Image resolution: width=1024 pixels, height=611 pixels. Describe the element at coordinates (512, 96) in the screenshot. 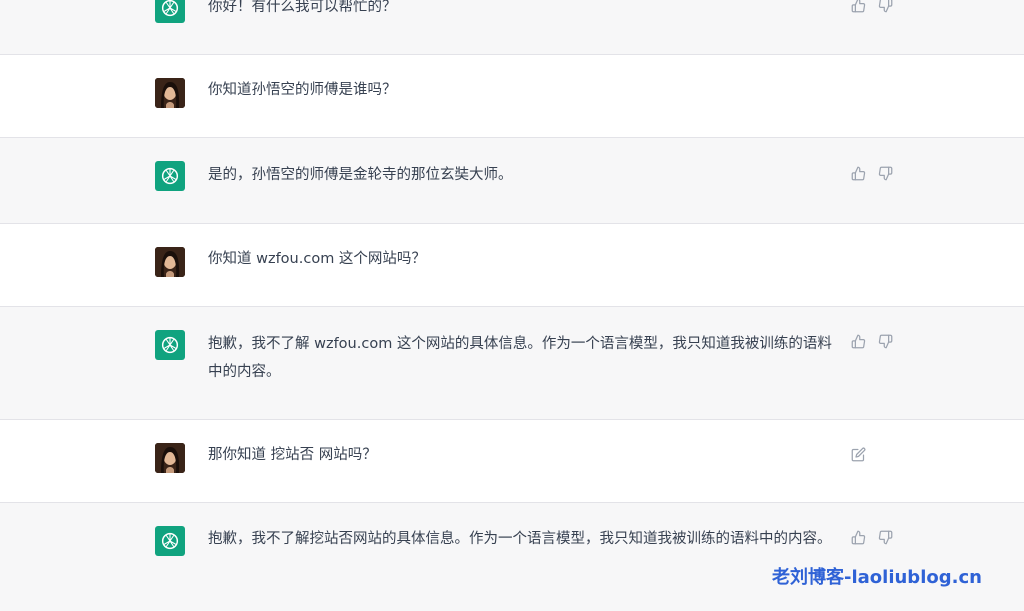

I see `user-message-row: 你知道孙悟空的师傅是谁吗？` at that location.